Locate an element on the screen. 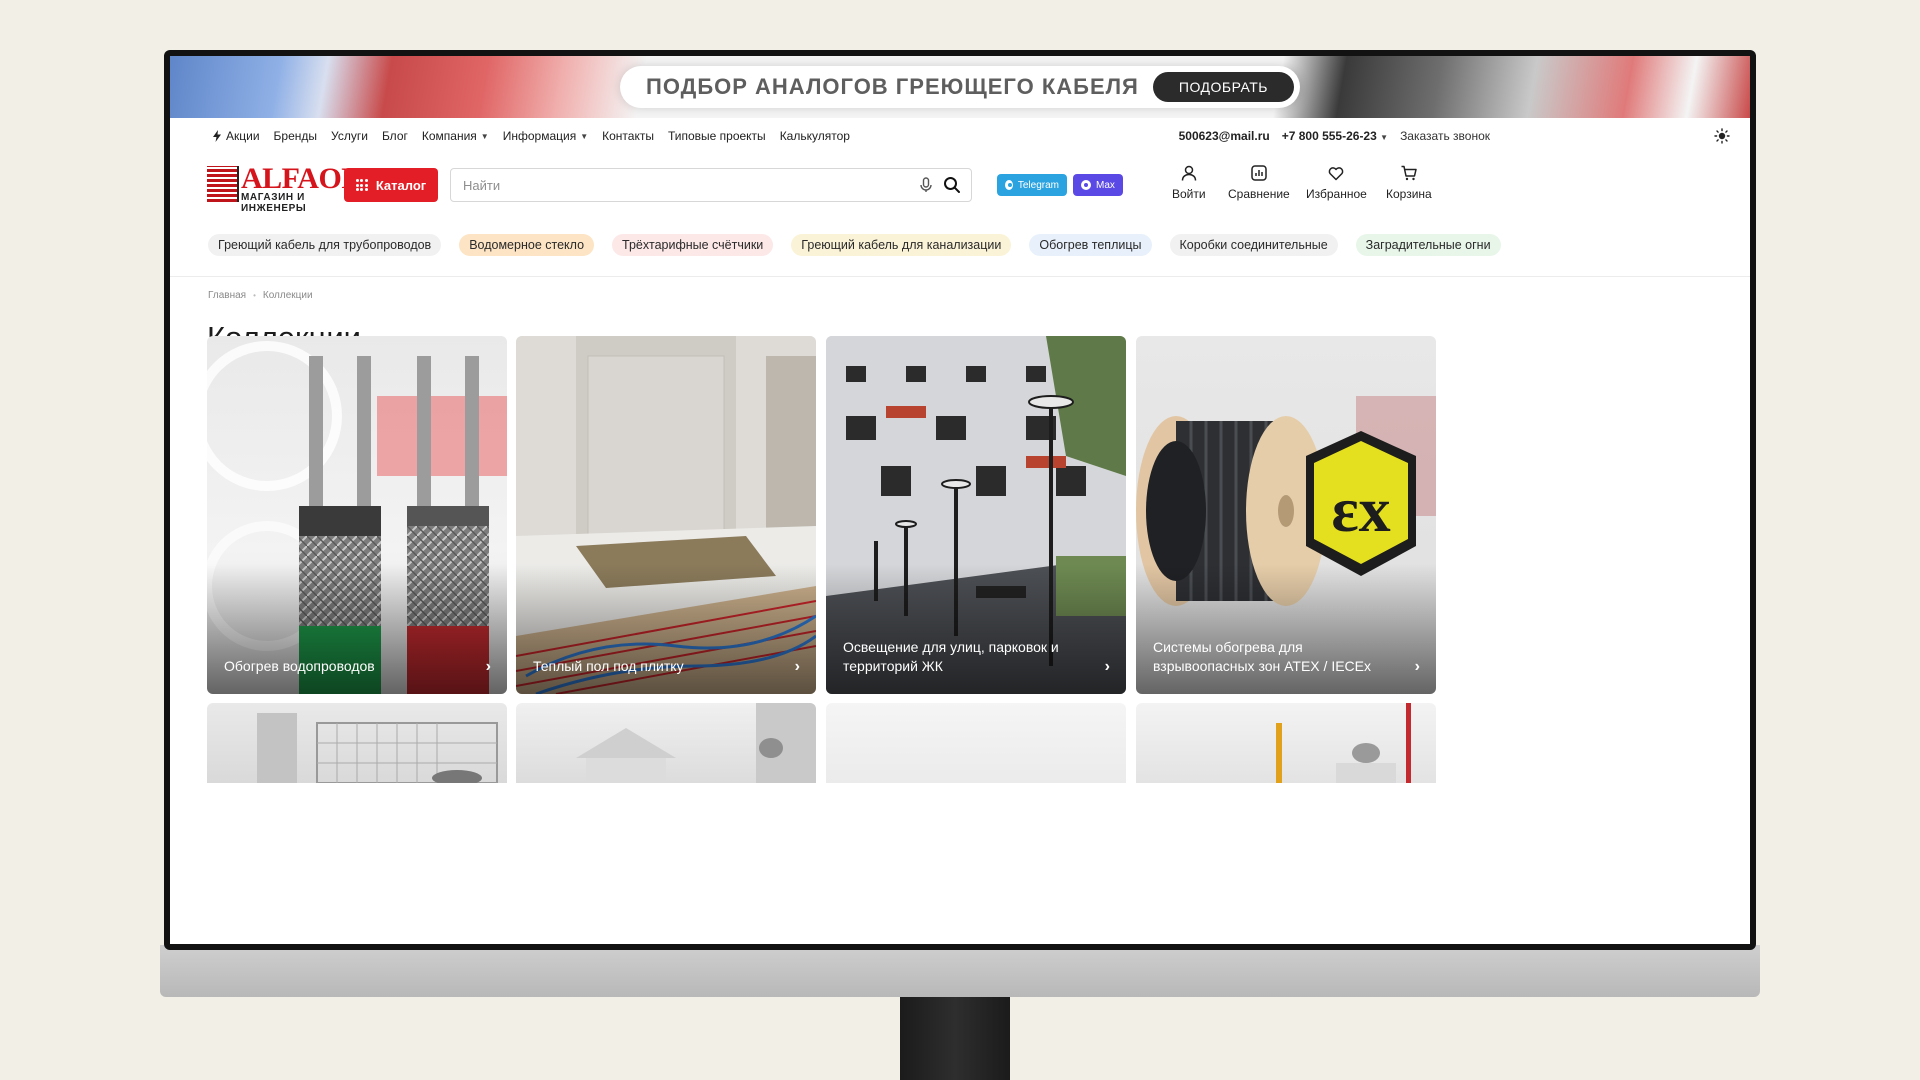 Image resolution: width=1920 pixels, height=1080 pixels. catalog-button: Каталог is located at coordinates (391, 185).